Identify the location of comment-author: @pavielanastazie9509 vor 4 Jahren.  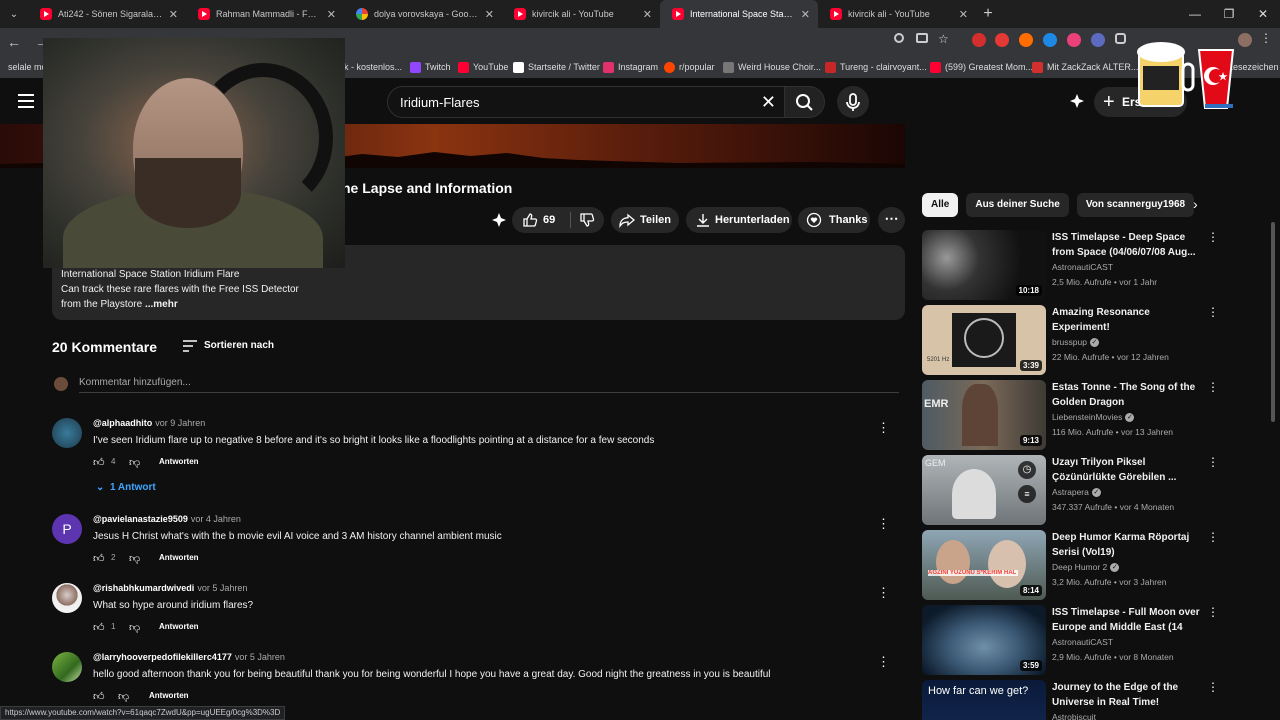
(167, 519).